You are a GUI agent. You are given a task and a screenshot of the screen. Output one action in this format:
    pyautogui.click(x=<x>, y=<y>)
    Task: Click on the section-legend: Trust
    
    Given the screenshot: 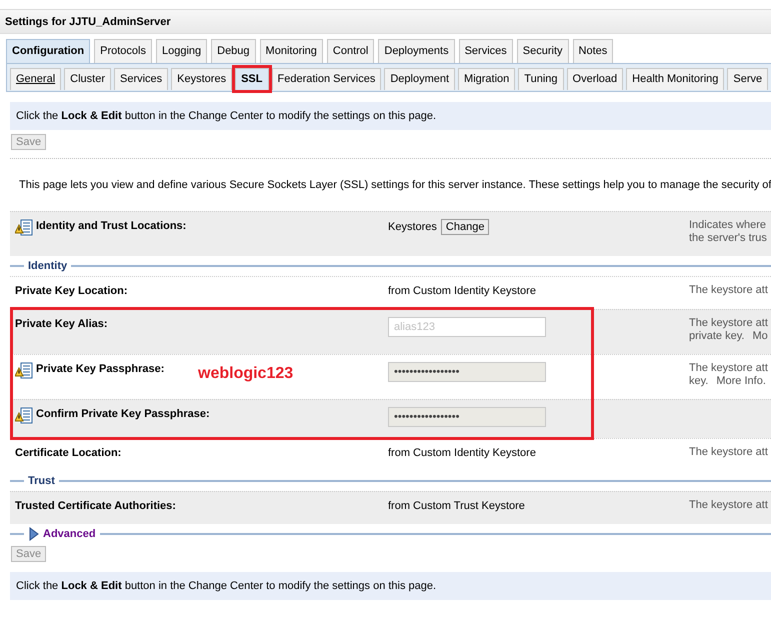 What is the action you would take?
    pyautogui.click(x=41, y=481)
    